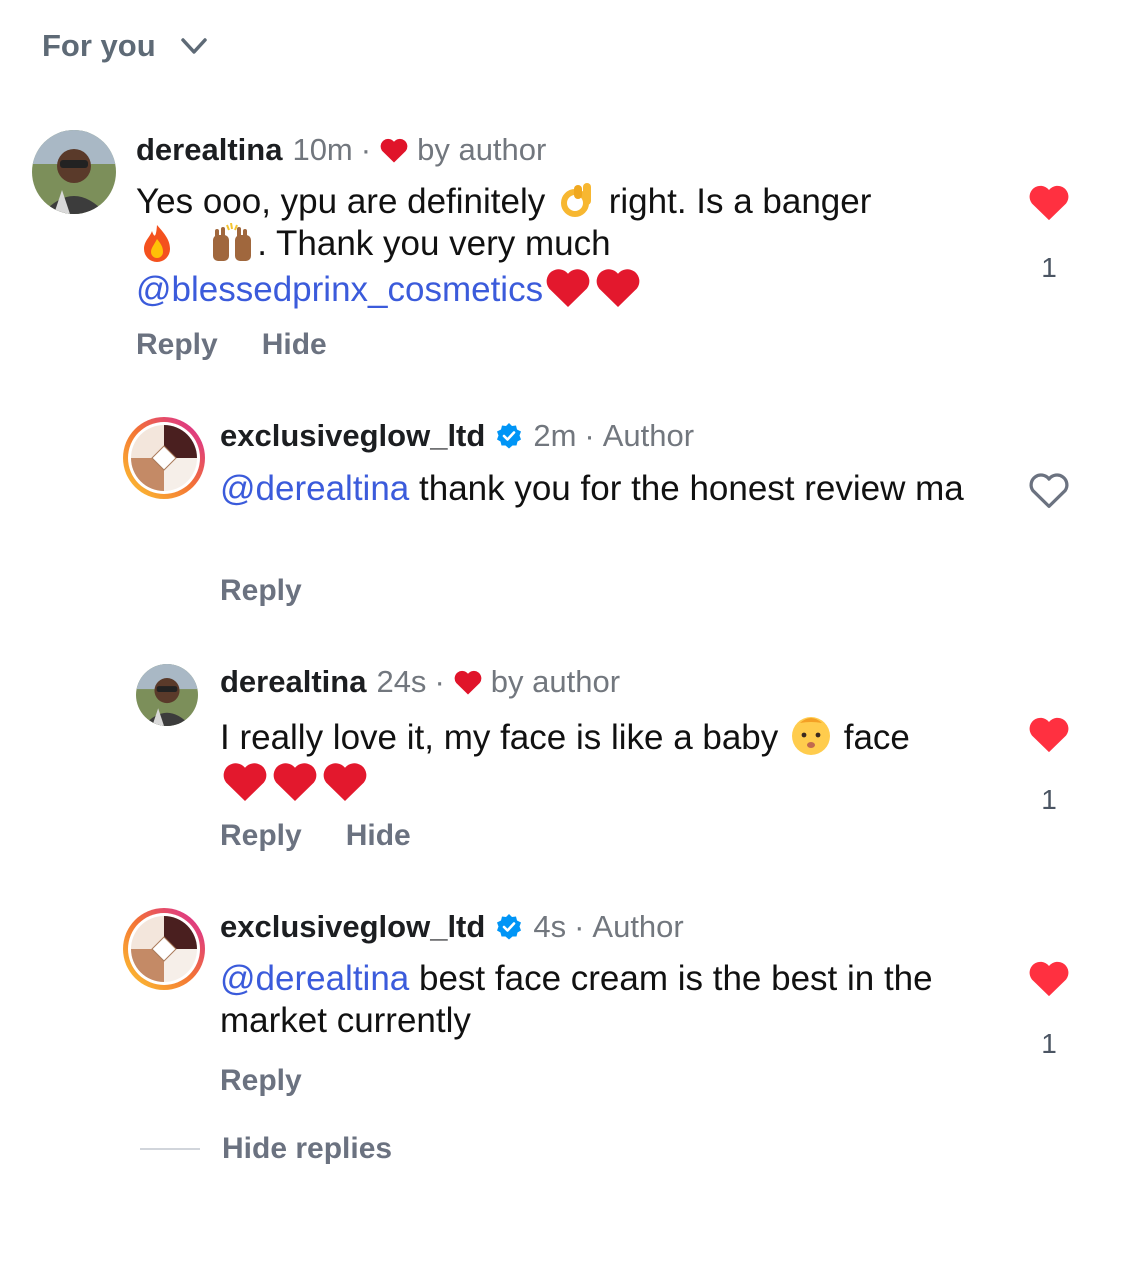 This screenshot has height=1280, width=1122. I want to click on hide-replies-button: Hide replies, so click(266, 1149).